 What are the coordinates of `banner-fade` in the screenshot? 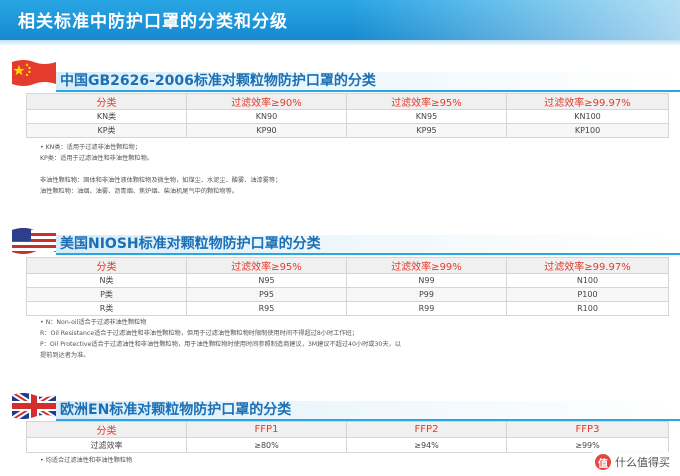 It's located at (515, 20).